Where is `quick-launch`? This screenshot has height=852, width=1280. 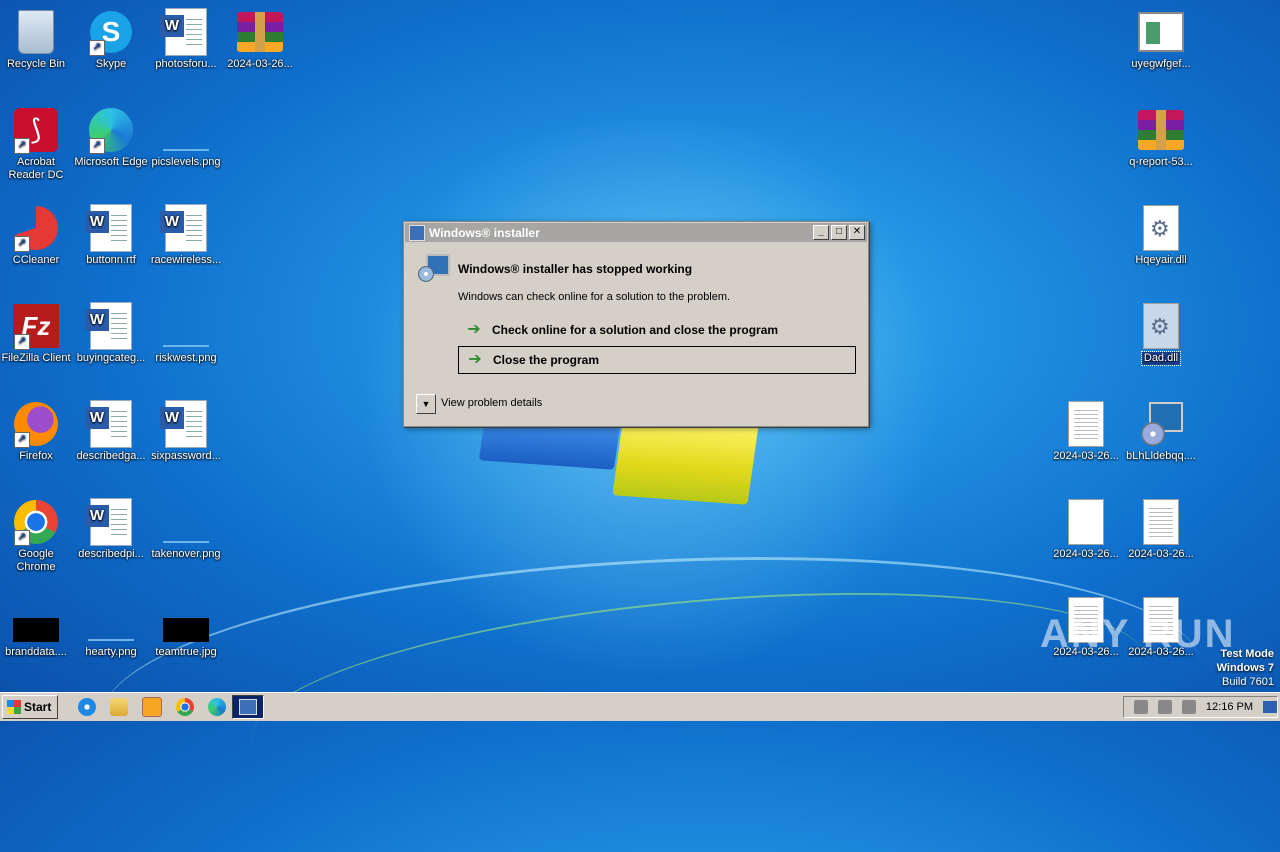
quick-launch is located at coordinates (152, 707).